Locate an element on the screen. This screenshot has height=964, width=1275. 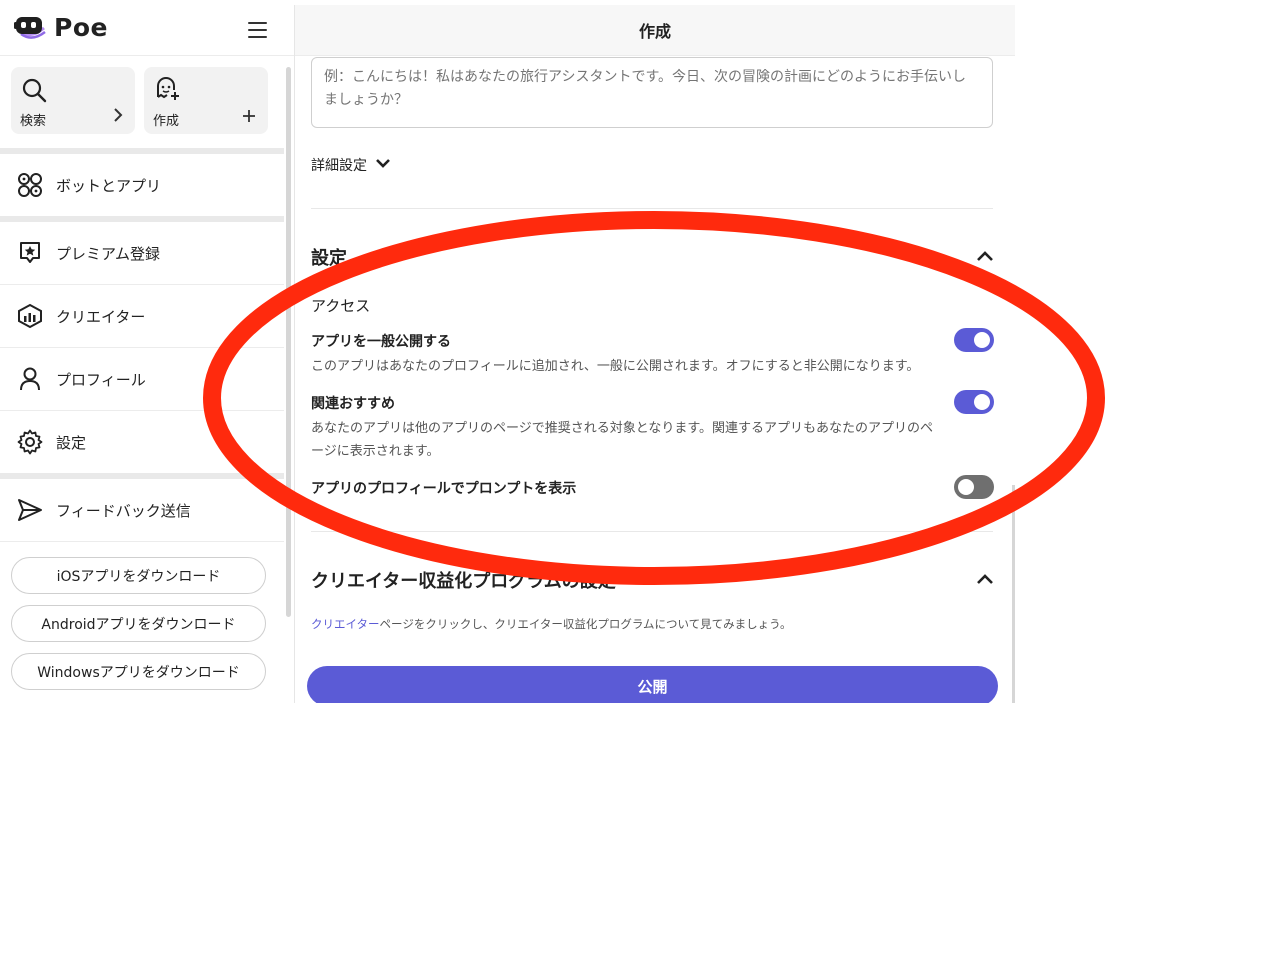
chevron-right-icon is located at coordinates (118, 117).